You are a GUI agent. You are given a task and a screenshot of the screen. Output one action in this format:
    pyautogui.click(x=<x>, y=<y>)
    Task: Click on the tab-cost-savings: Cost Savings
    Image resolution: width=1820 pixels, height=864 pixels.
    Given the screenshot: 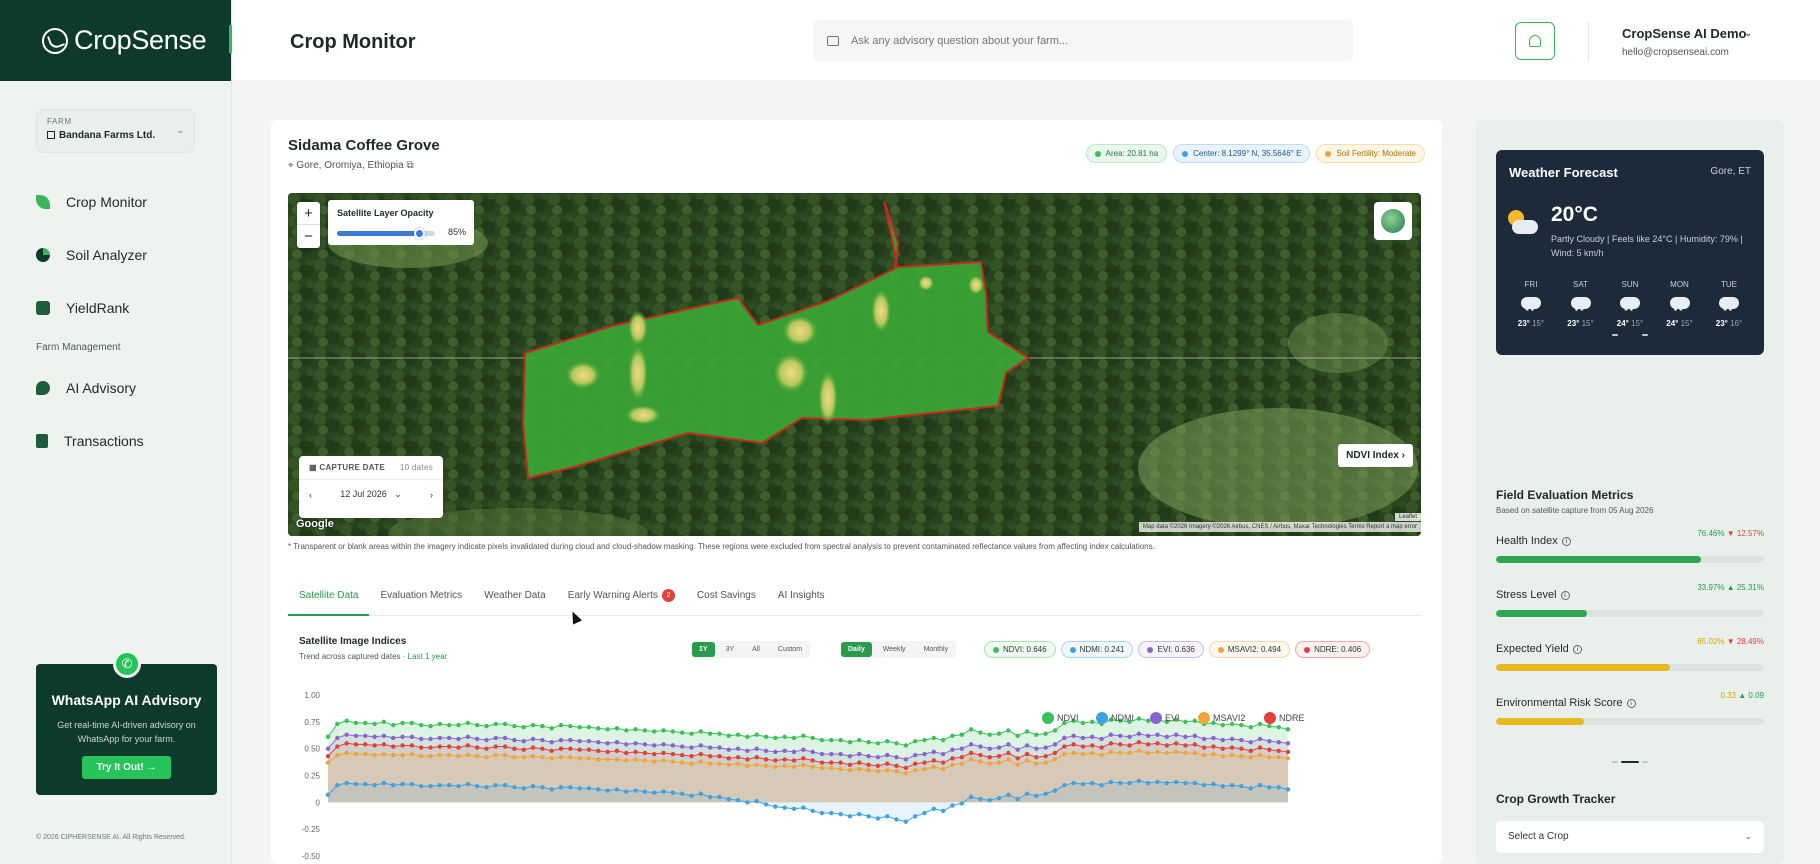 What is the action you would take?
    pyautogui.click(x=726, y=598)
    